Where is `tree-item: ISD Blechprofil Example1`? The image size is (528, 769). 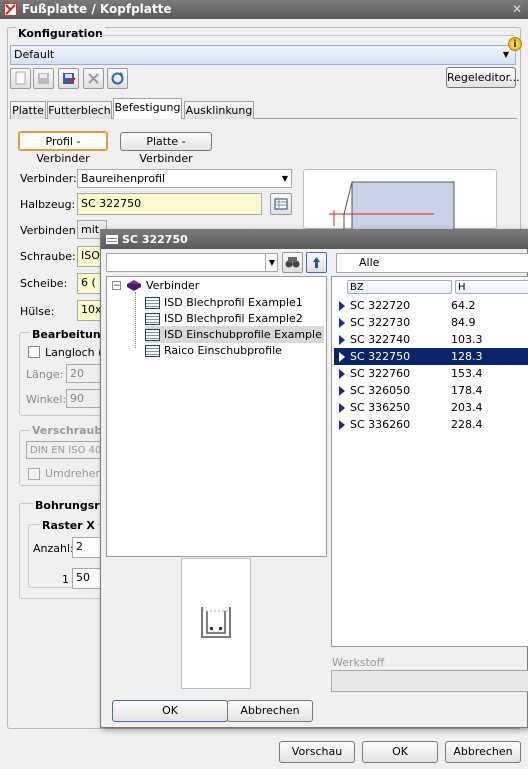
tree-item: ISD Blechprofil Example1 is located at coordinates (224, 302).